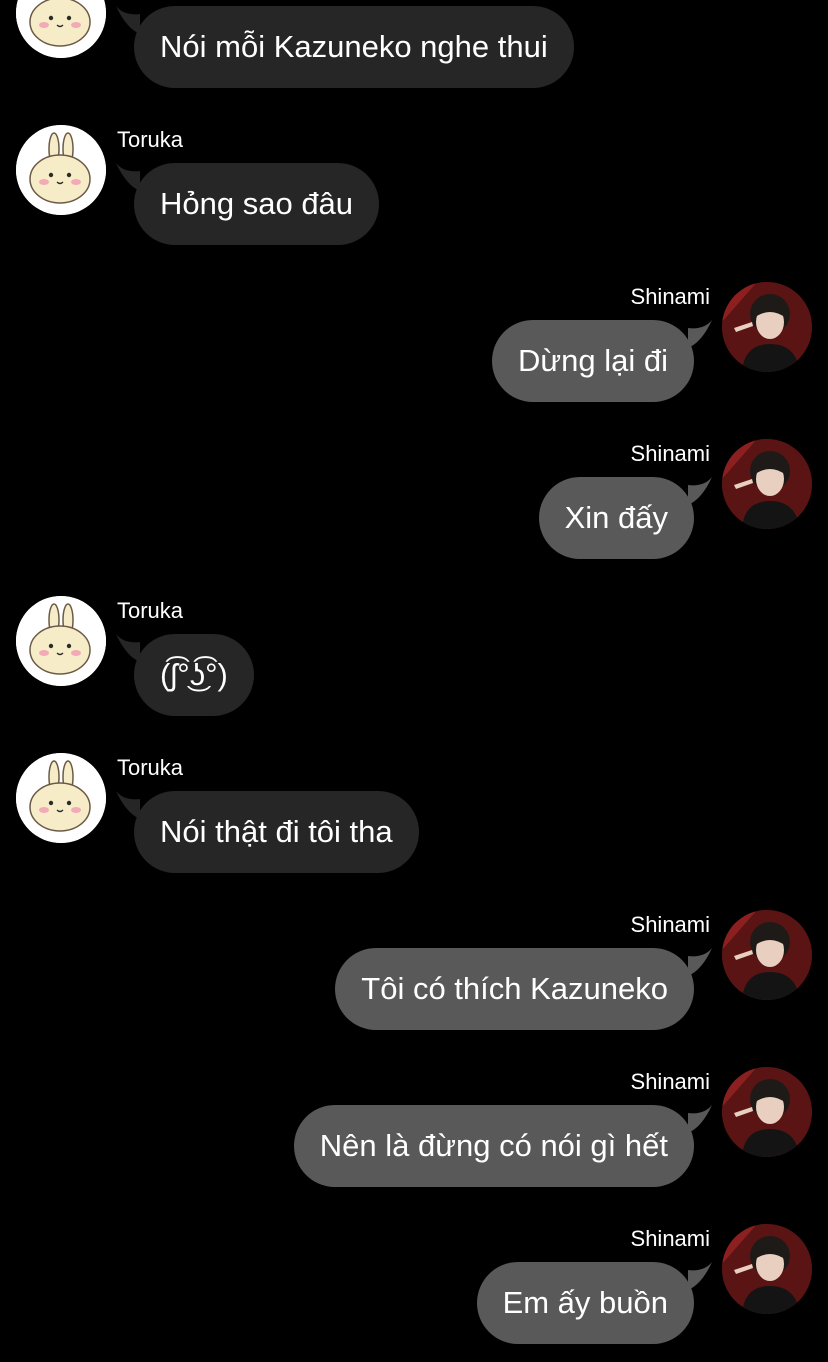 This screenshot has width=828, height=1362. What do you see at coordinates (414, 658) in the screenshot?
I see `message-row: Toruka (ʃ͡°͜ʖ͡°)` at bounding box center [414, 658].